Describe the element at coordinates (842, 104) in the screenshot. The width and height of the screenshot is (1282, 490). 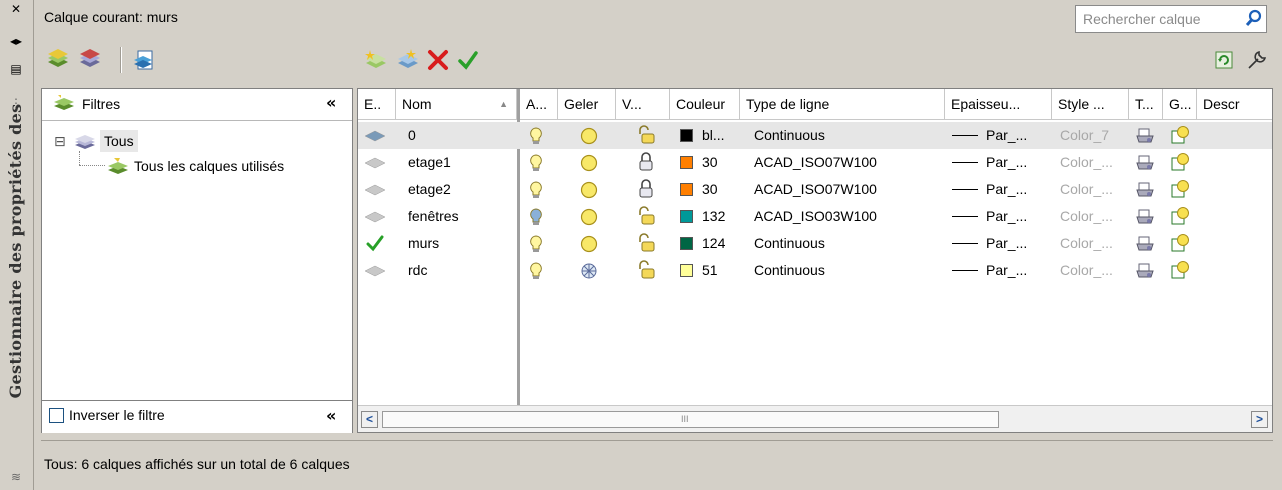
I see `col-header-linetype: Type de ligne` at that location.